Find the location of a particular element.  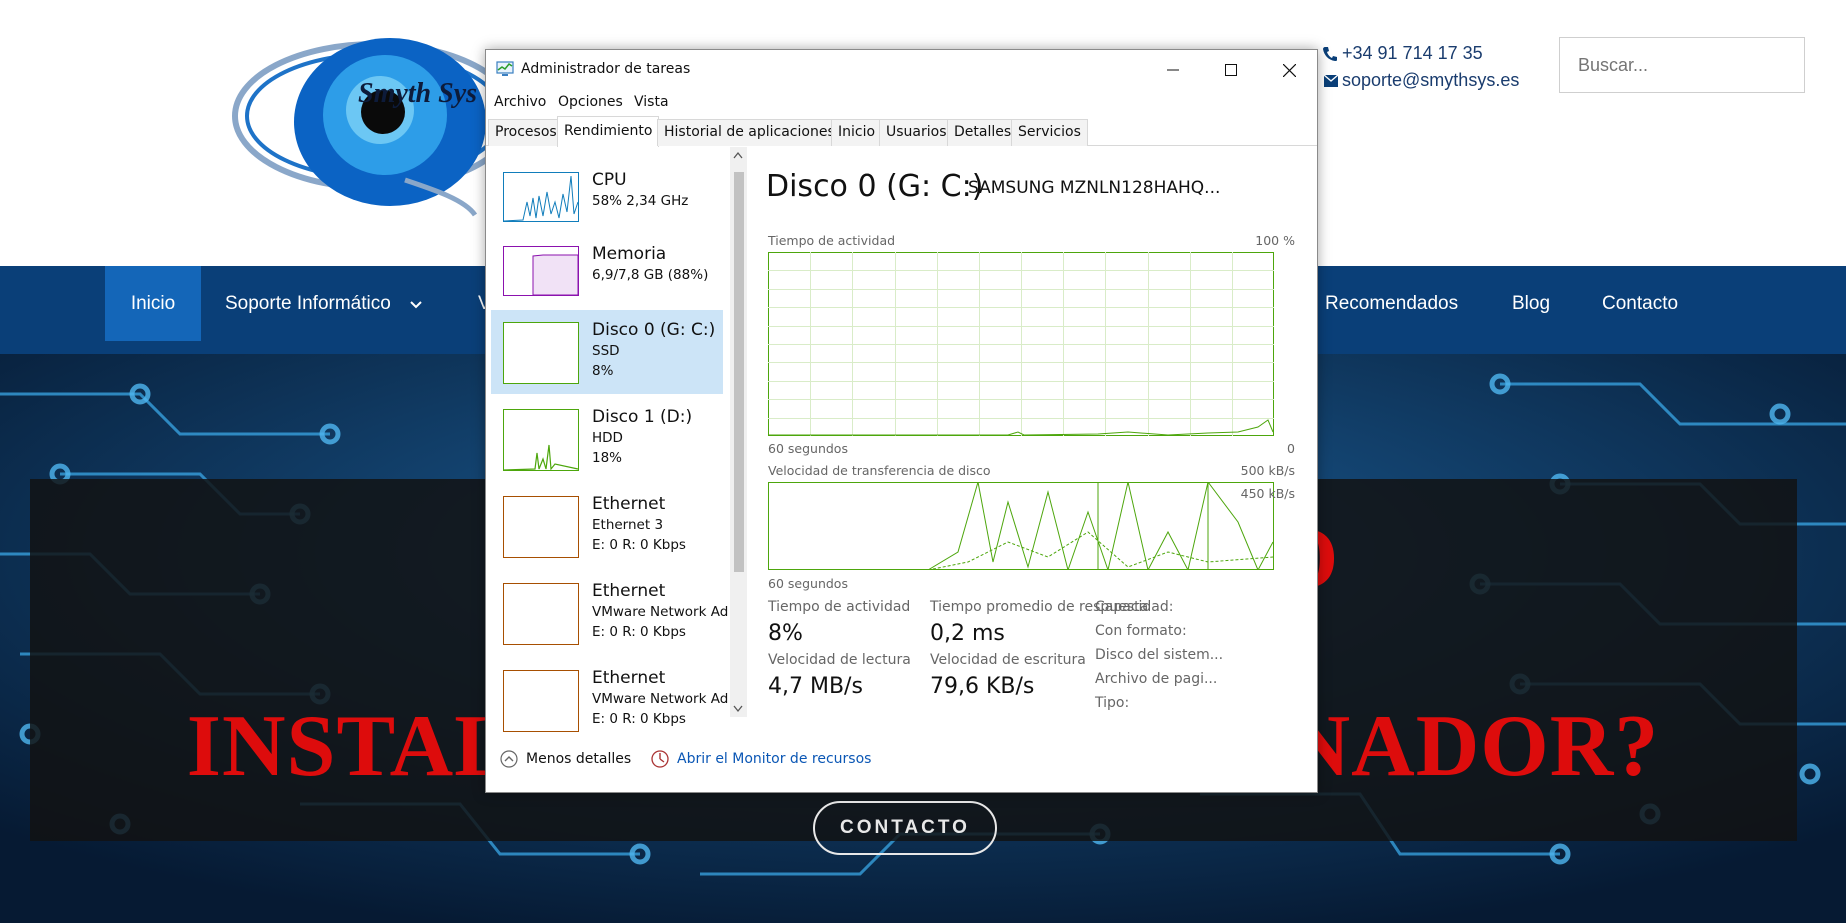

sidebar-item-value: 58% 2,34 GHz is located at coordinates (640, 201).